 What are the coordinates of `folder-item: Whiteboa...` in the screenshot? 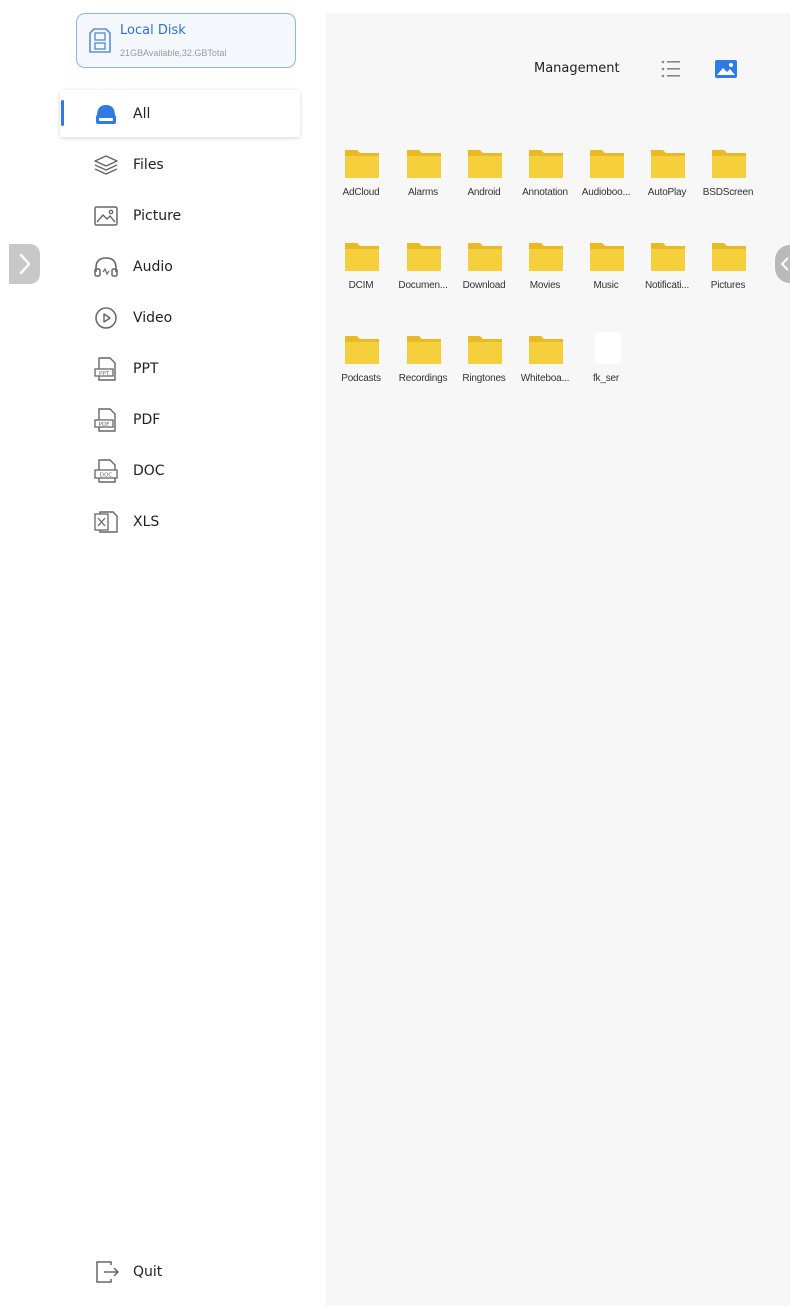 It's located at (545, 364).